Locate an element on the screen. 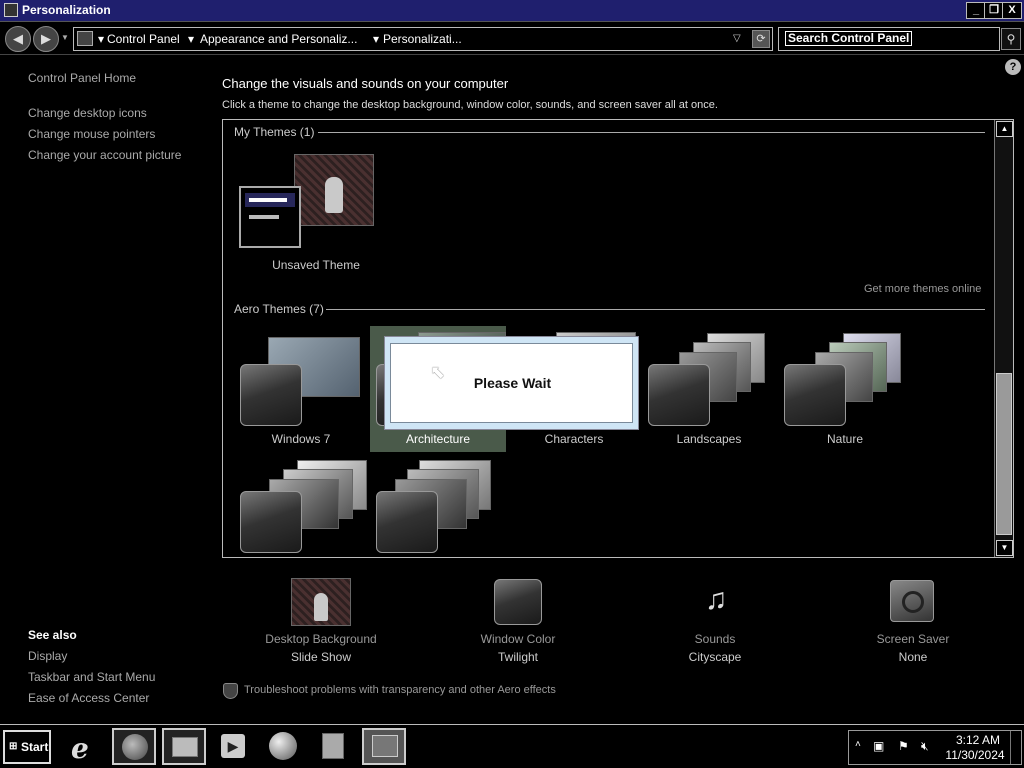 Image resolution: width=1024 pixels, height=768 pixels. firefox-icon is located at coordinates (134, 746).